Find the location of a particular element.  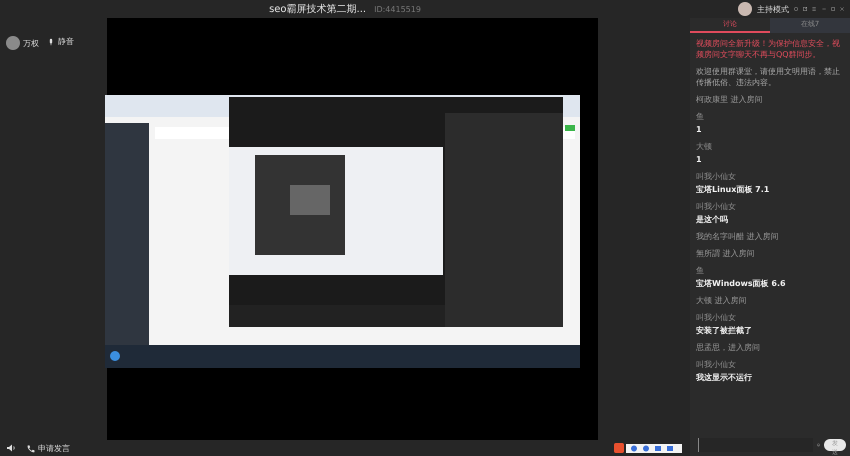

message-text: 宝塔Windows面板 6.6 is located at coordinates (741, 283).